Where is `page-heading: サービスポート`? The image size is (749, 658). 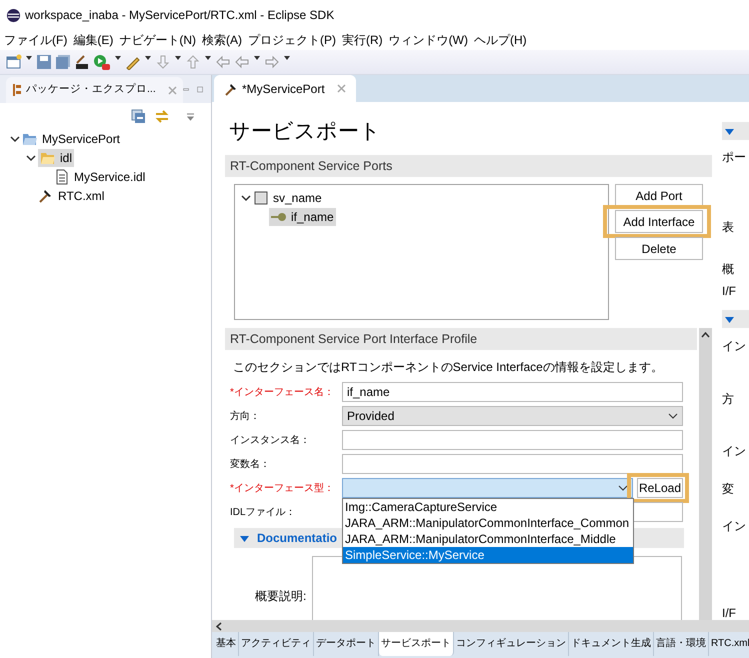 page-heading: サービスポート is located at coordinates (305, 132).